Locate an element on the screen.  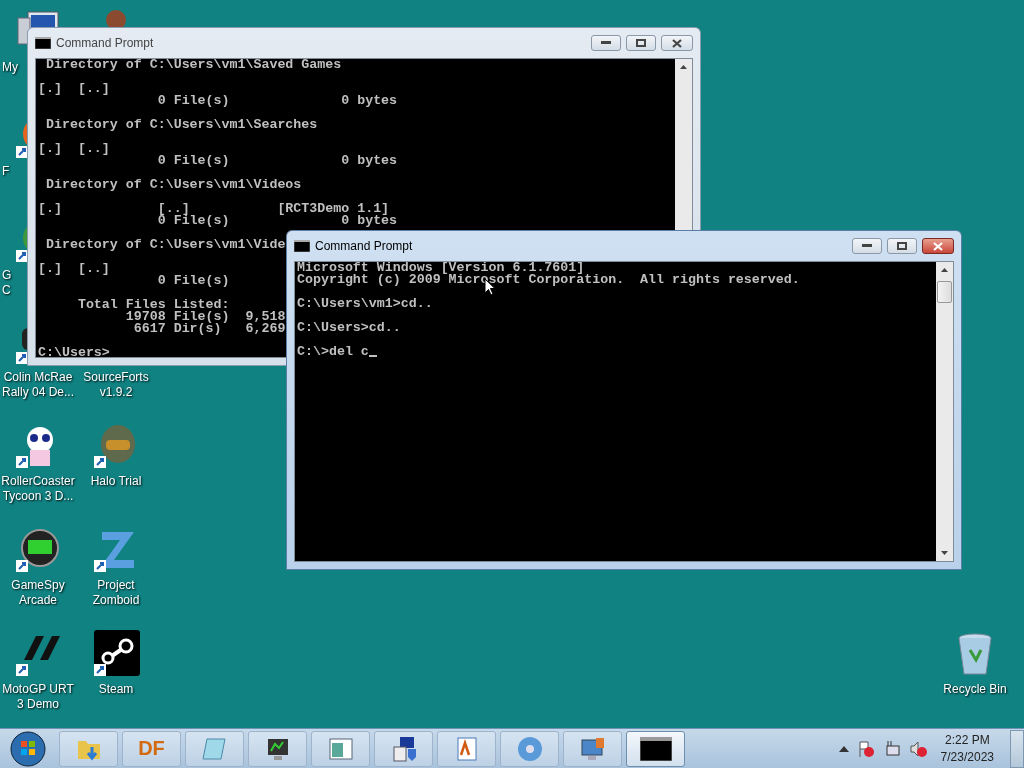
icon-label: Halo Trial is located at coordinates (116, 481).